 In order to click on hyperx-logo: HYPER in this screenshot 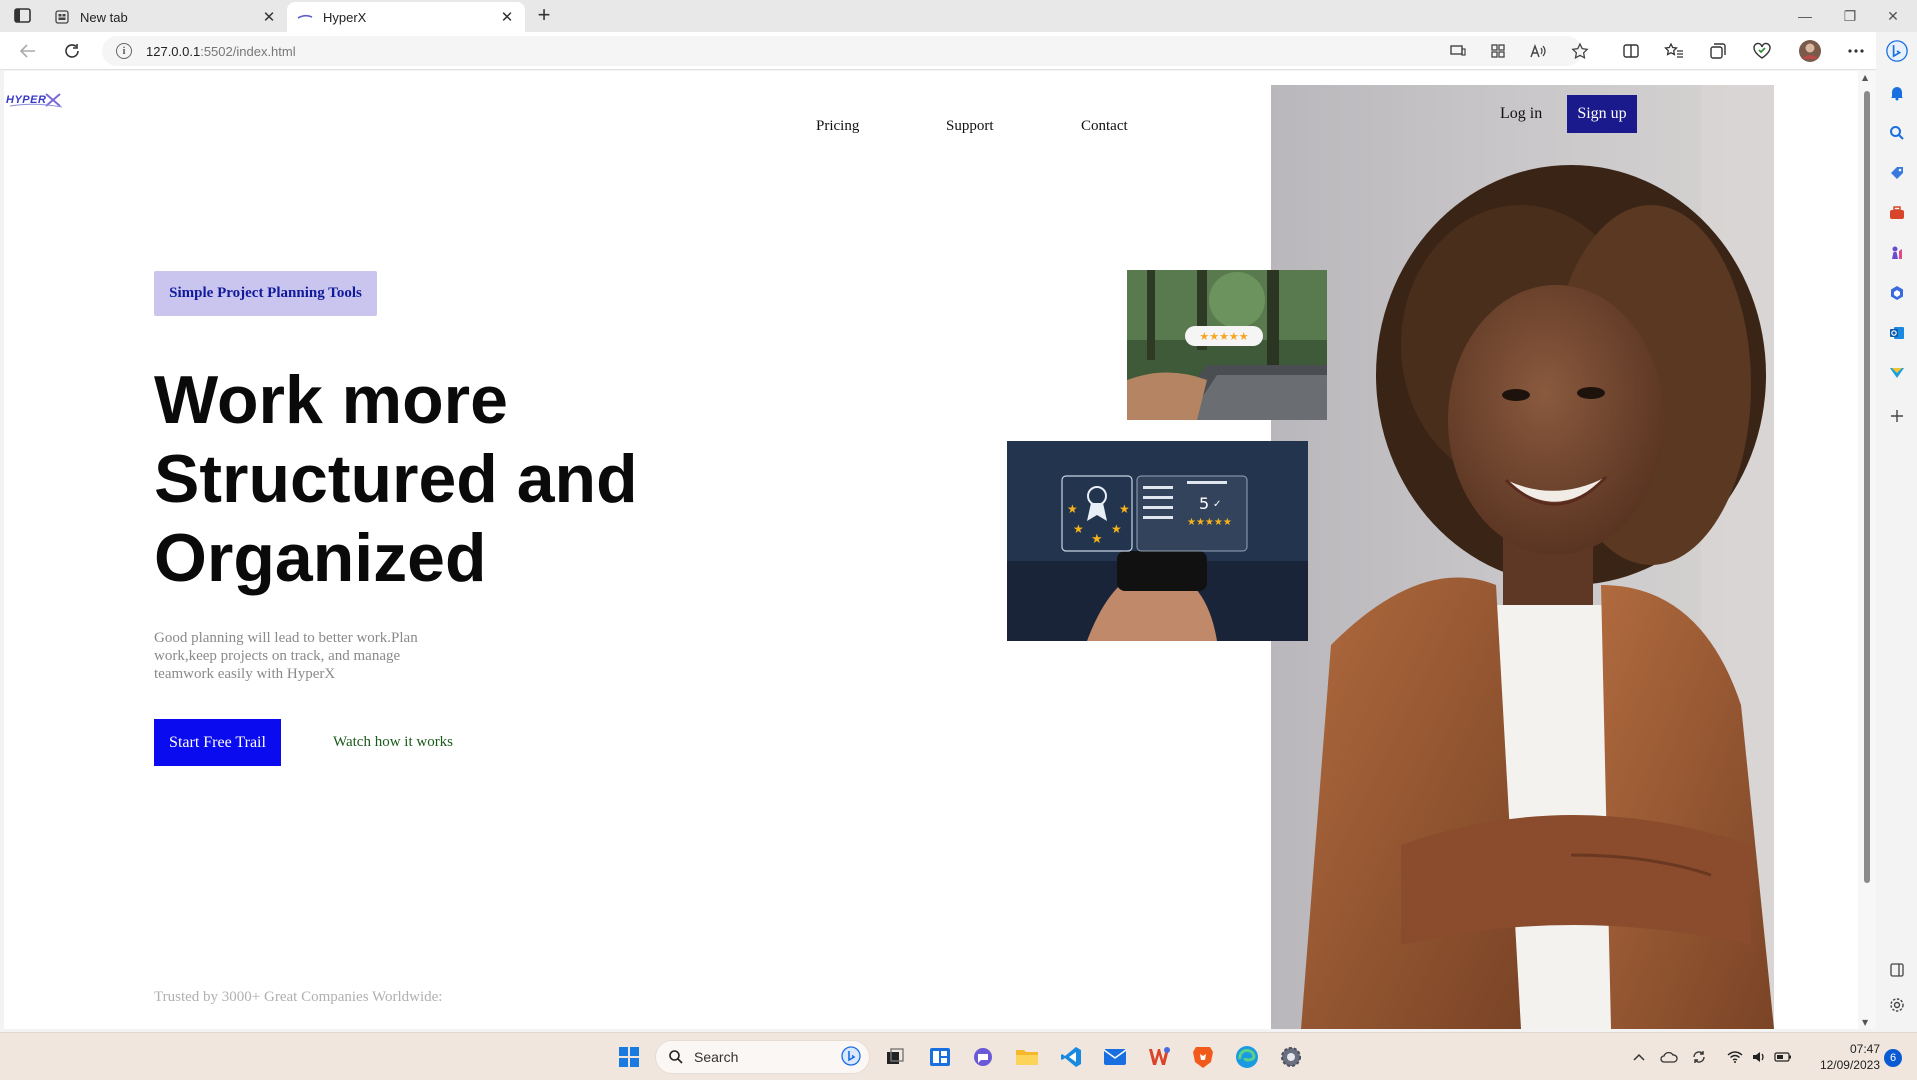, I will do `click(37, 100)`.